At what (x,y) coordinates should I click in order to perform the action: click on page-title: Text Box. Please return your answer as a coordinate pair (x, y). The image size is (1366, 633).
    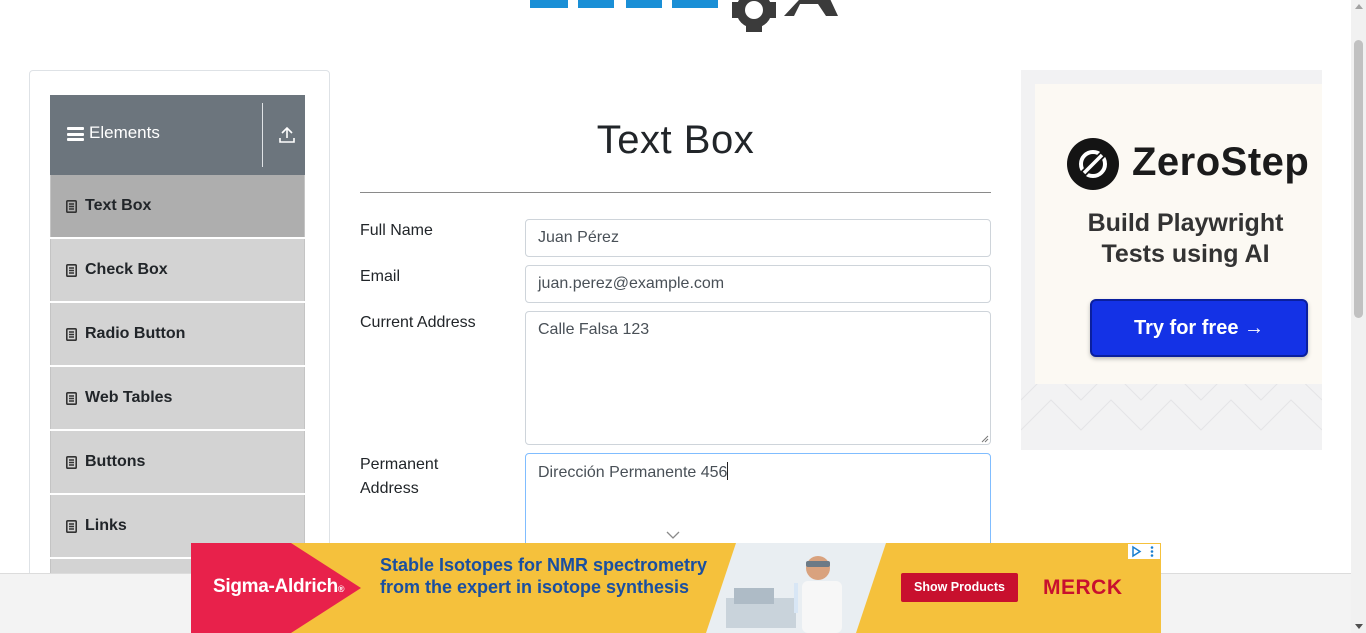
    Looking at the image, I should click on (675, 140).